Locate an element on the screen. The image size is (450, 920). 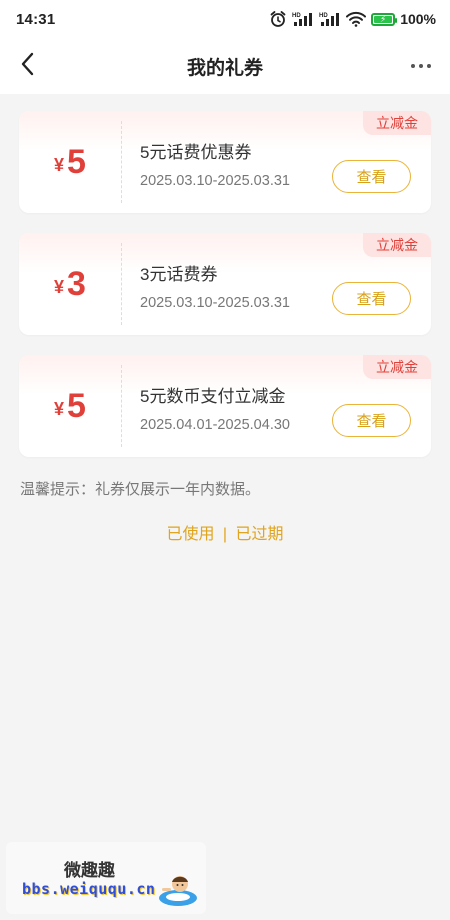
coupon-amount: ¥ 3 is located at coordinates (70, 284).